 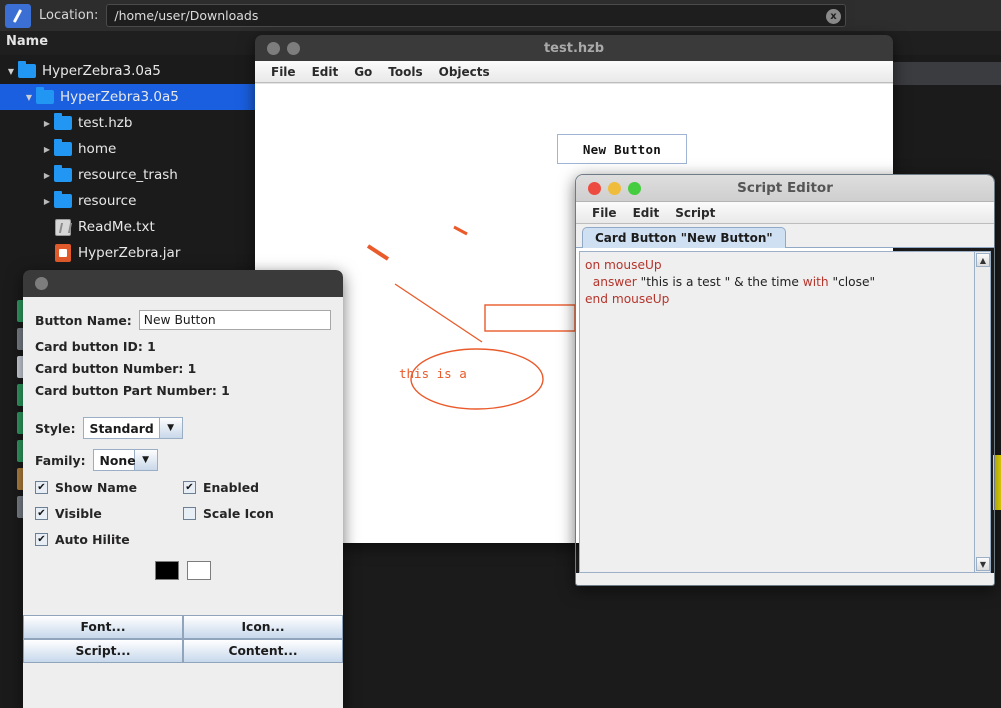 What do you see at coordinates (433, 373) in the screenshot?
I see `paint-text: this is a` at bounding box center [433, 373].